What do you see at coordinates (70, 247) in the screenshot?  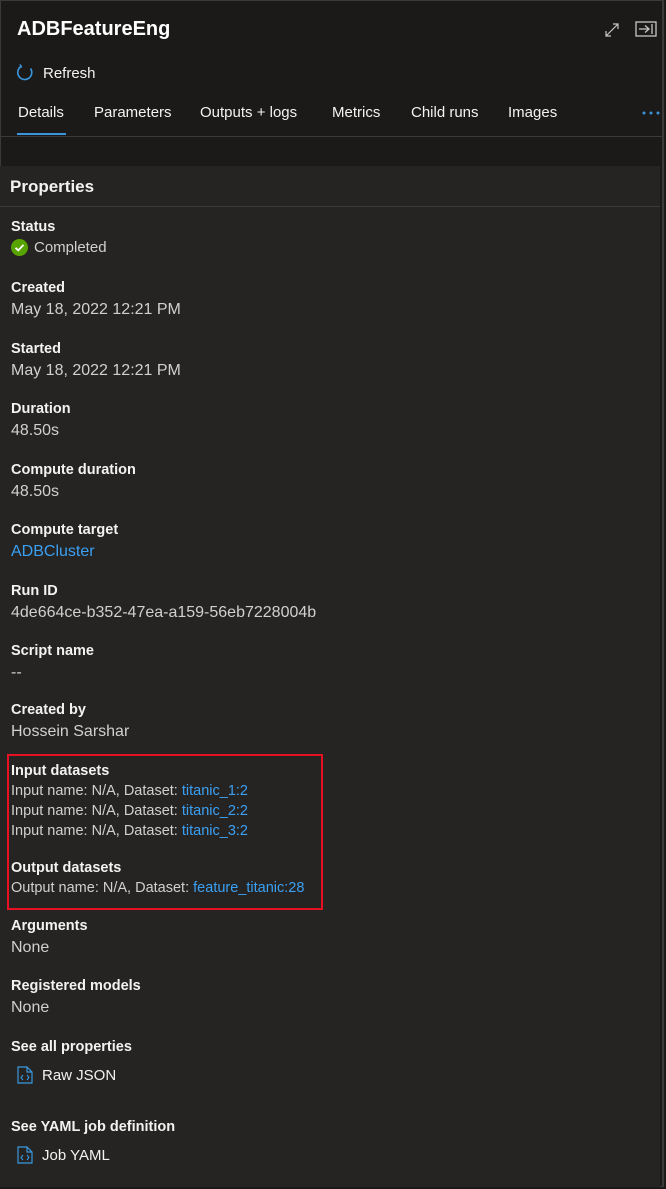 I see `status-value: Completed` at bounding box center [70, 247].